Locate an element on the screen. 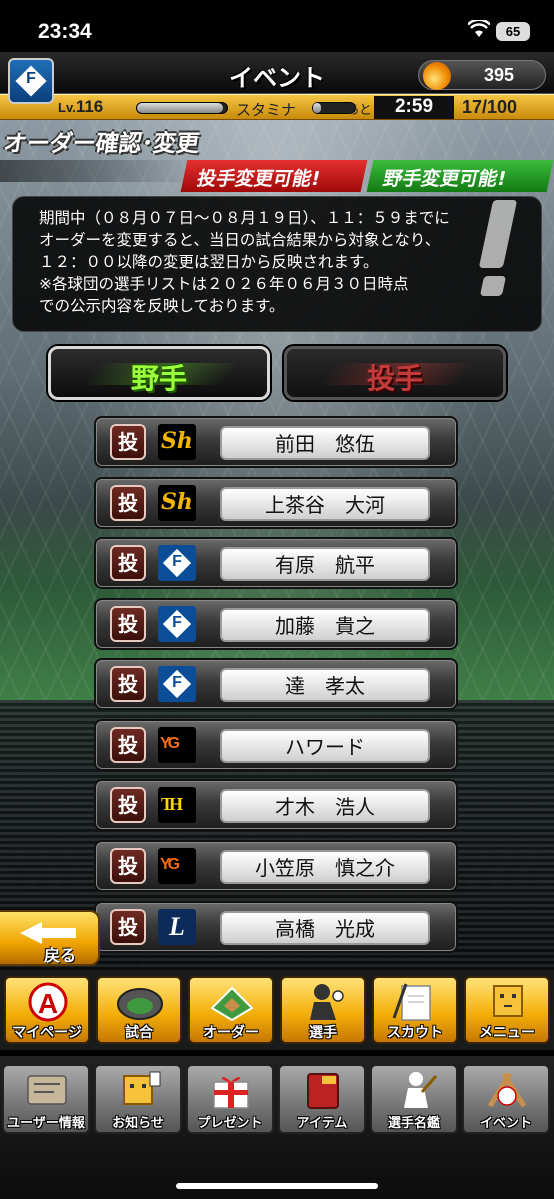 The height and width of the screenshot is (1199, 554). nav-mypage-button: A マイページ is located at coordinates (47, 1010).